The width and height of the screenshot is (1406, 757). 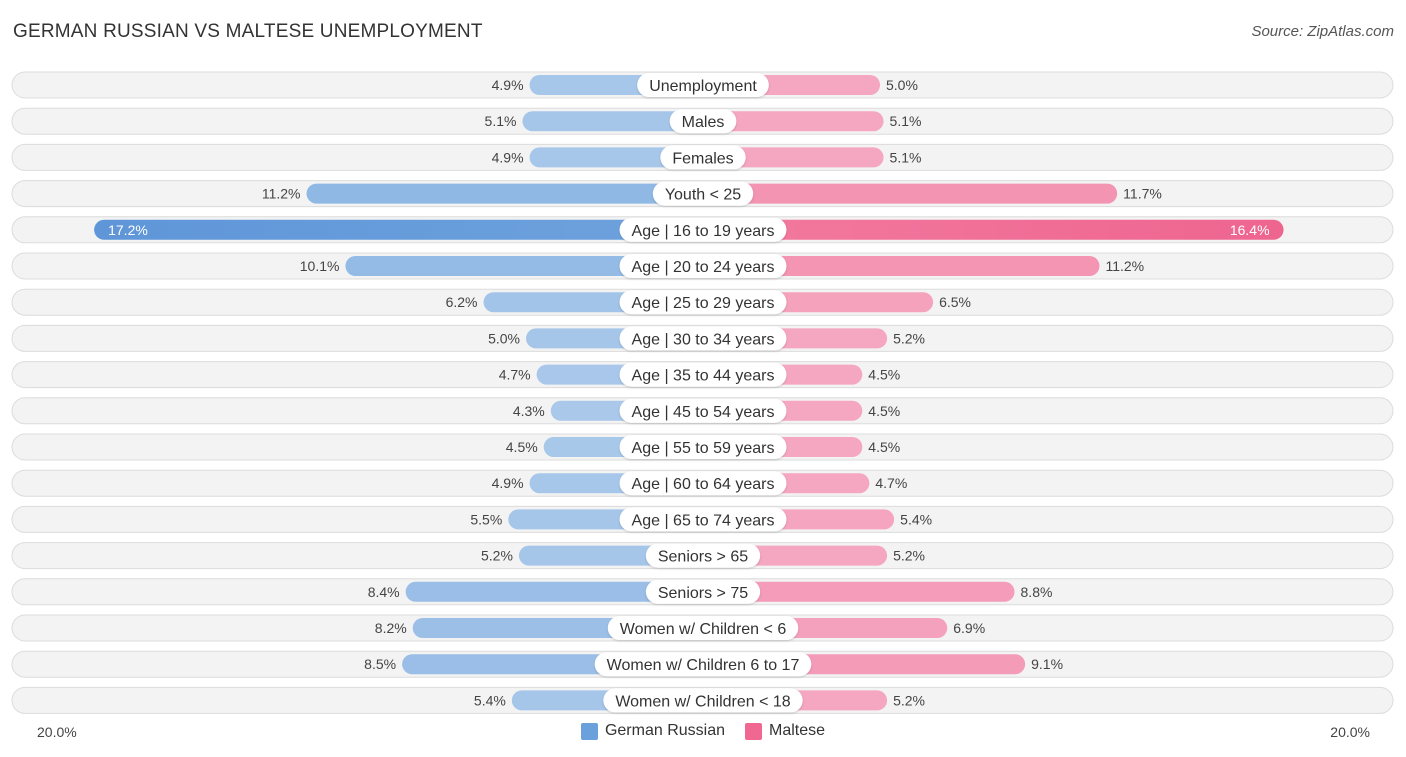 What do you see at coordinates (916, 519) in the screenshot?
I see `value-label-maltese: 5.4%` at bounding box center [916, 519].